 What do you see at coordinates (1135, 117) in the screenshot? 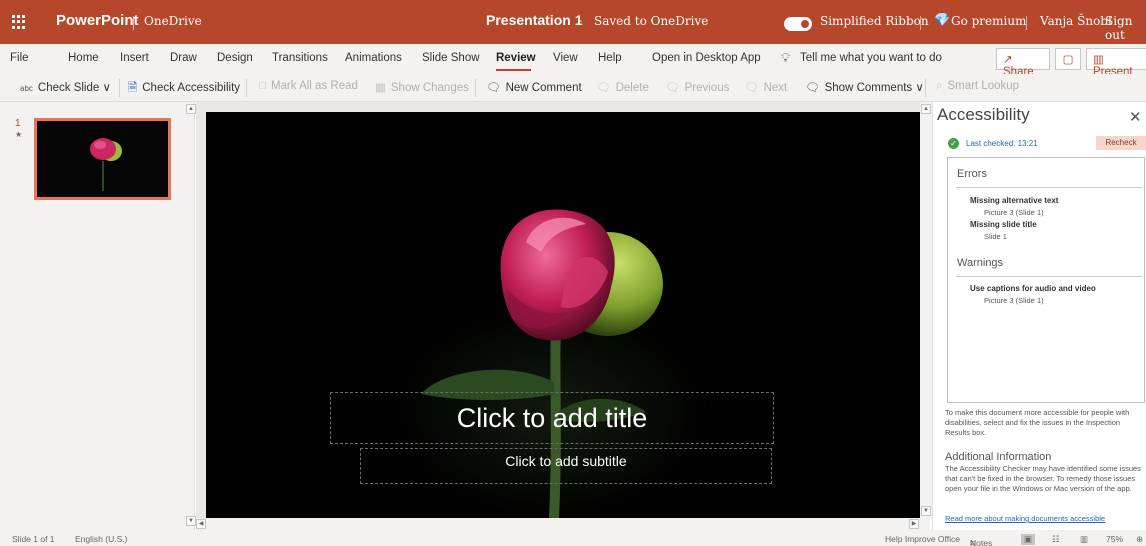
I see `close-icon: ✕` at bounding box center [1135, 117].